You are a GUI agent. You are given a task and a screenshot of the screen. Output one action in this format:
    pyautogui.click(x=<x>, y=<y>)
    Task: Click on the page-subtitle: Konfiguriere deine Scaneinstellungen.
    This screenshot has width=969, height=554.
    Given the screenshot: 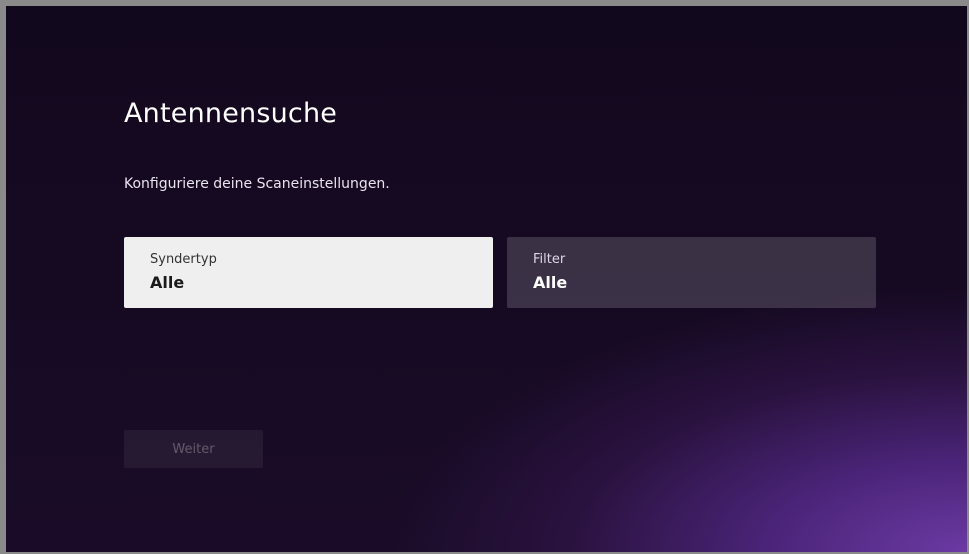 What is the action you would take?
    pyautogui.click(x=257, y=184)
    